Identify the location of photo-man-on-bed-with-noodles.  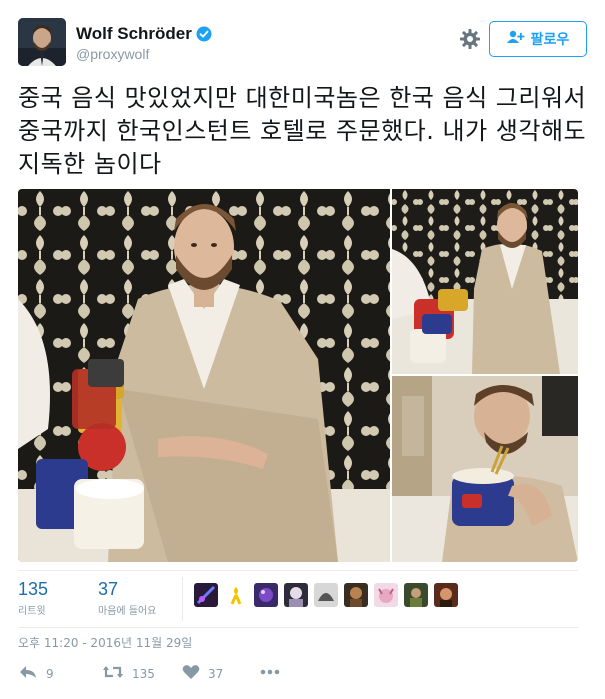
(485, 281).